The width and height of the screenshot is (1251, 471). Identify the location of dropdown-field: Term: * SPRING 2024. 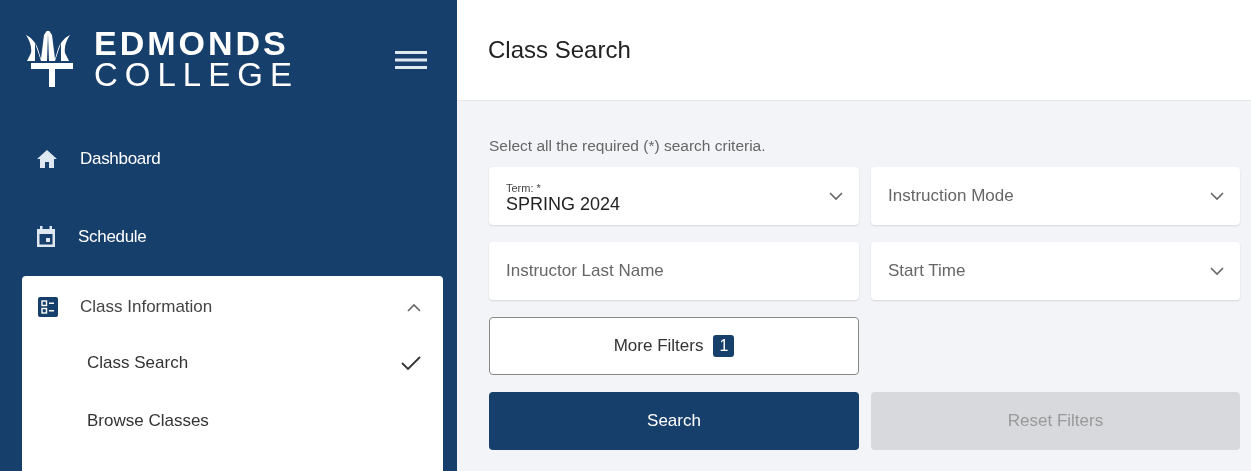
(674, 196).